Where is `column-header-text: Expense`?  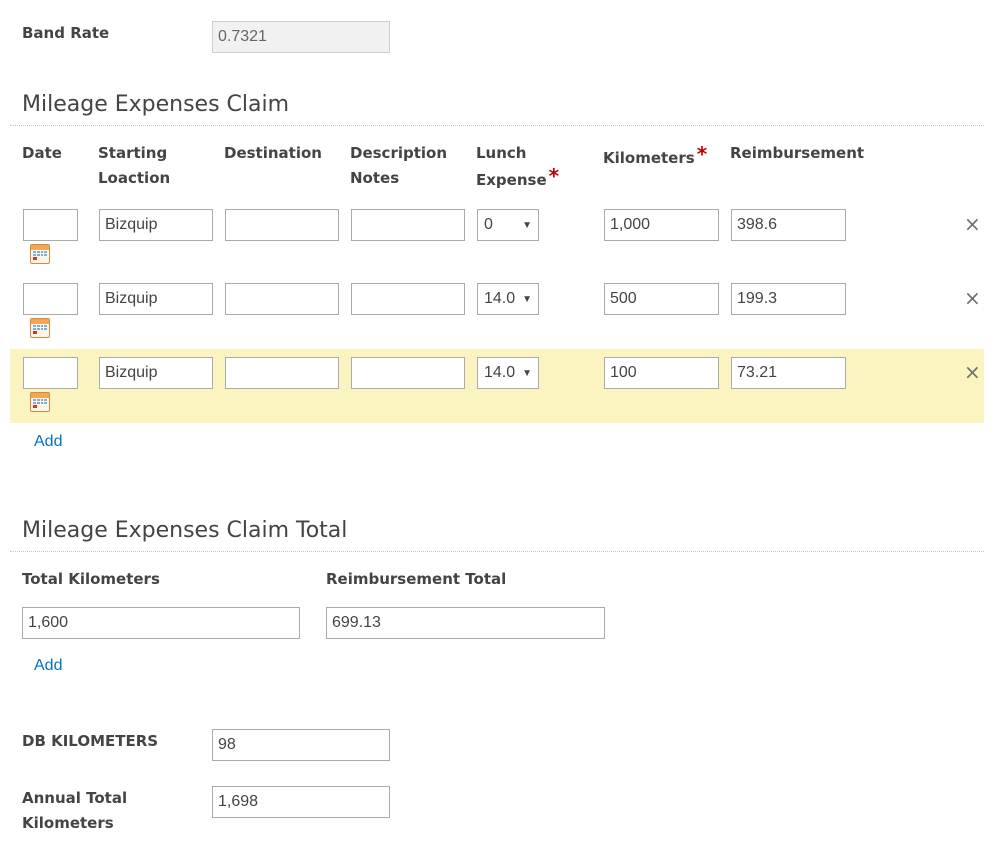
column-header-text: Expense is located at coordinates (511, 180).